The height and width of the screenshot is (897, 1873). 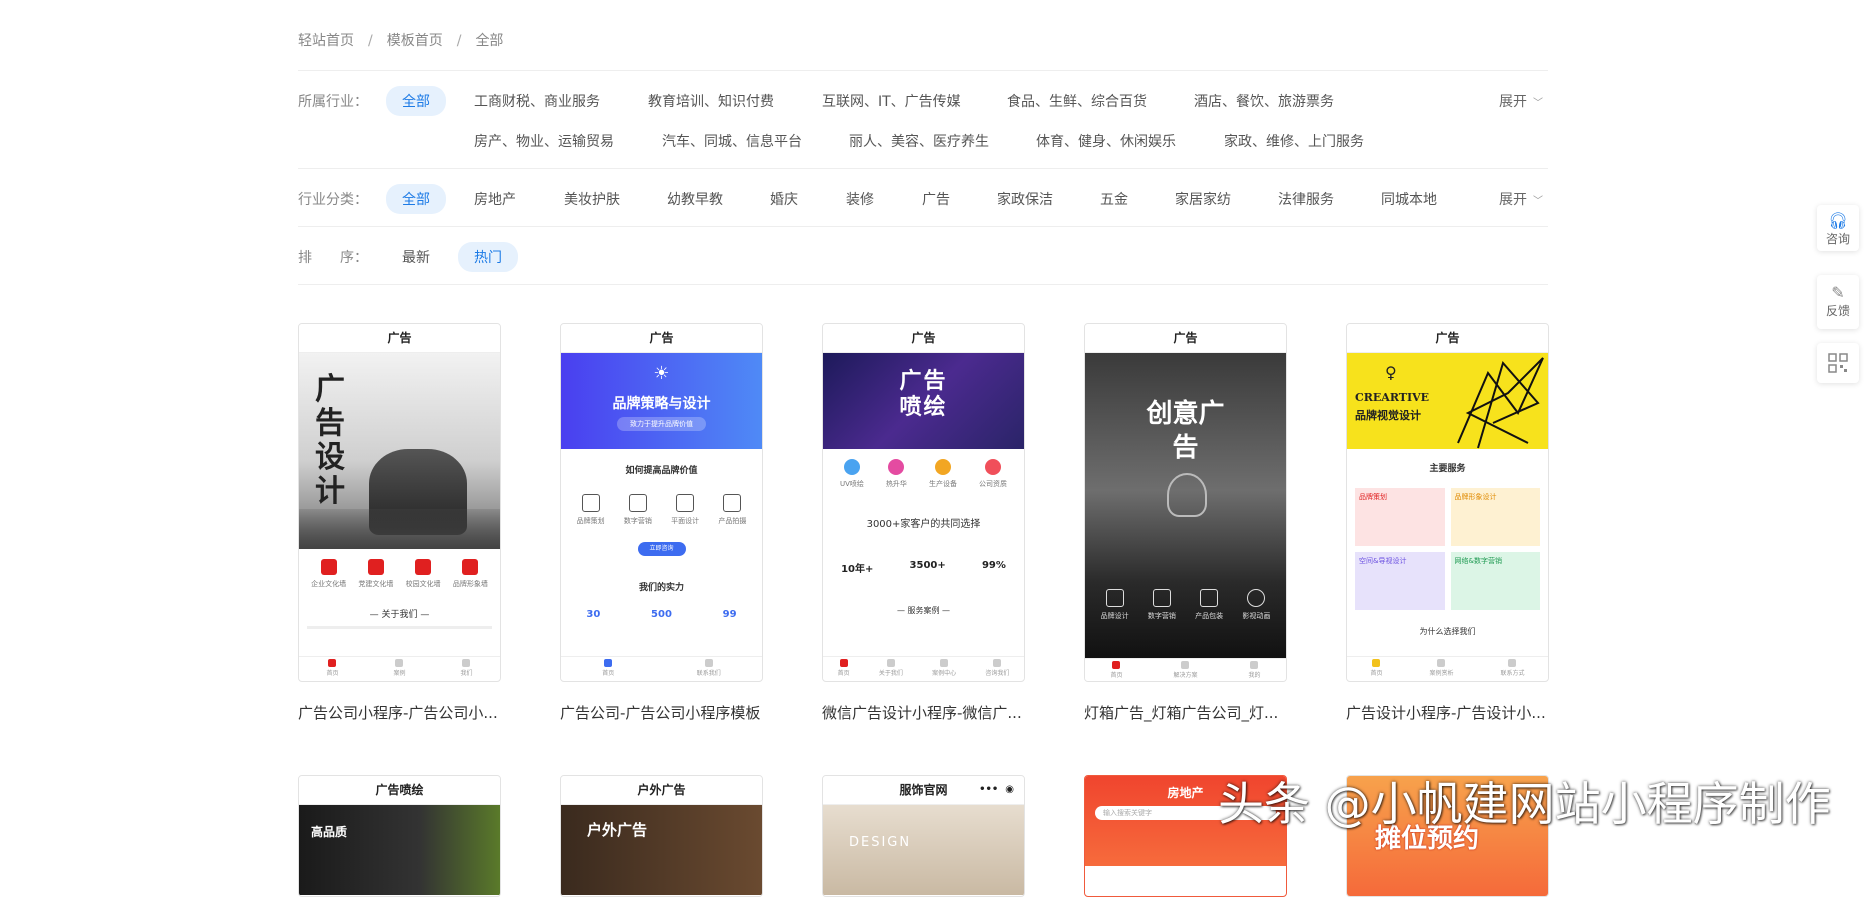 I want to click on bulb-icon: ☀, so click(x=661, y=373).